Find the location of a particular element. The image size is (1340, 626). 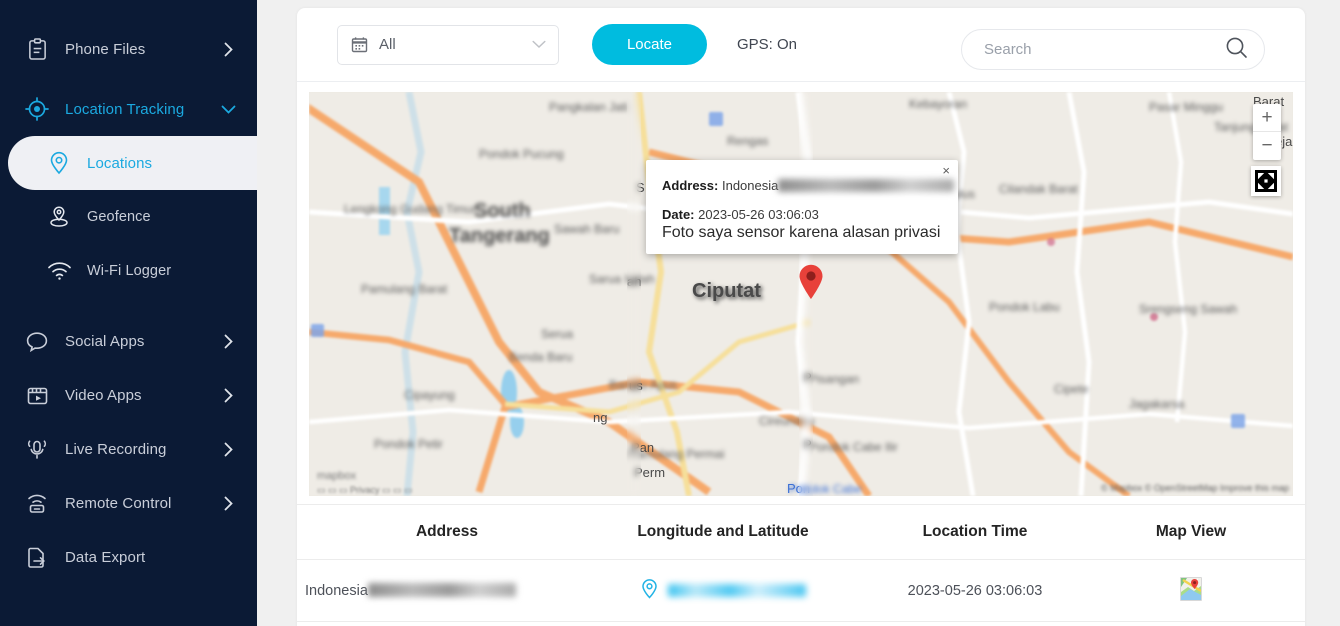

search-input is located at coordinates (1104, 49).